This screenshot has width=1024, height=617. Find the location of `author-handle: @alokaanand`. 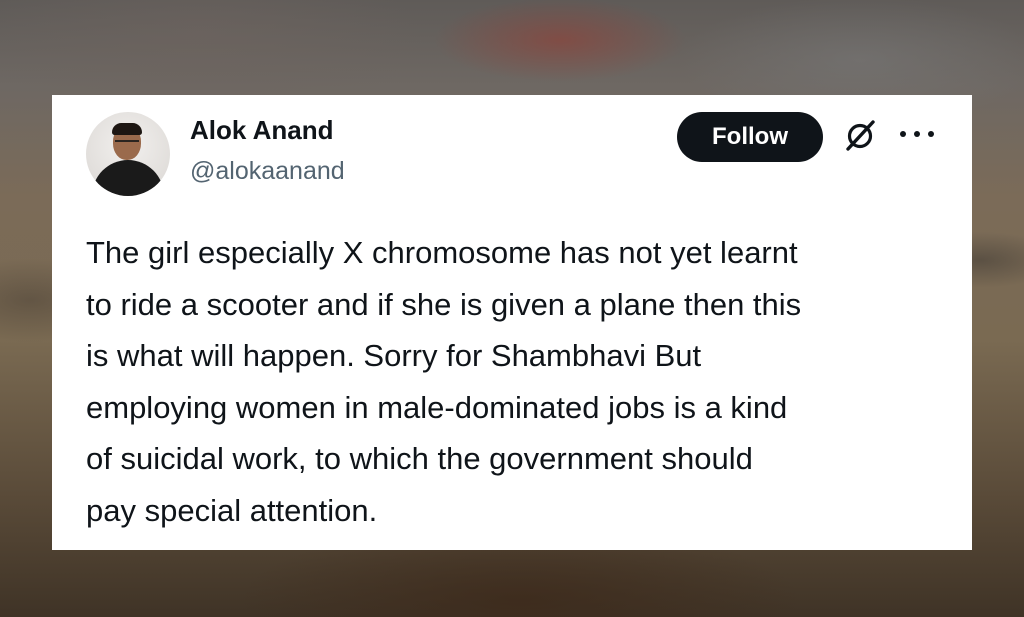

author-handle: @alokaanand is located at coordinates (267, 171).